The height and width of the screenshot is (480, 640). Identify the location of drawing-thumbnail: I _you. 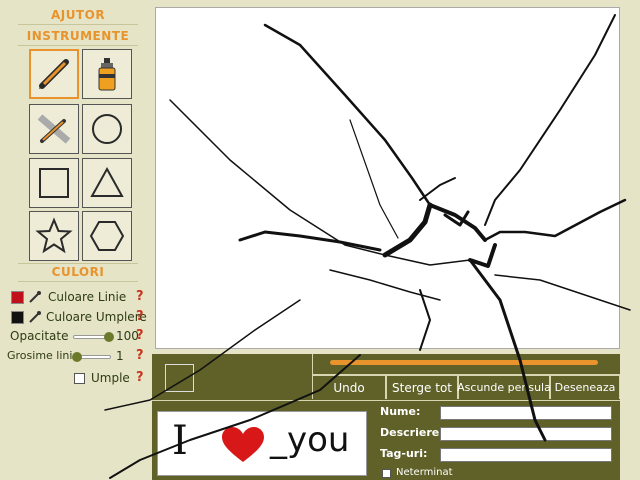
(262, 443).